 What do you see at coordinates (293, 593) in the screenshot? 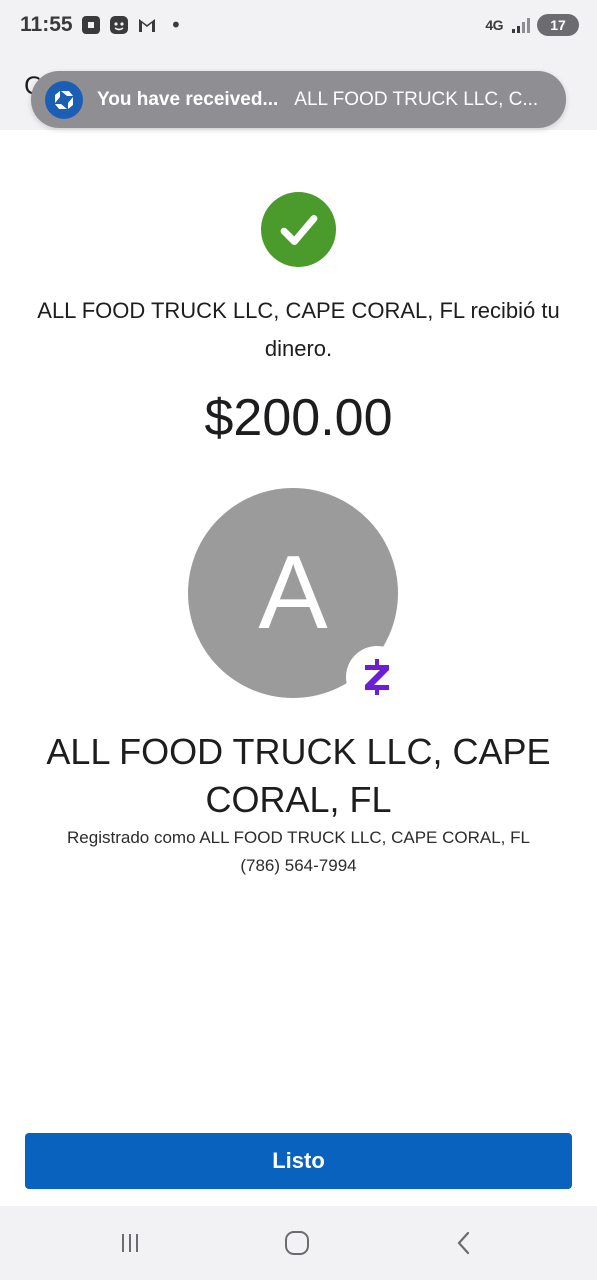
I see `avatar-initial: A` at bounding box center [293, 593].